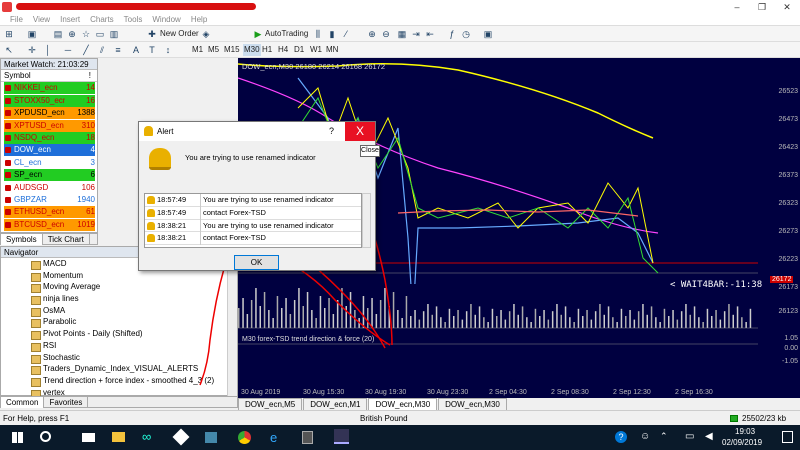 Image resolution: width=800 pixels, height=450 pixels. What do you see at coordinates (787, 437) in the screenshot?
I see `notifications-icon` at bounding box center [787, 437].